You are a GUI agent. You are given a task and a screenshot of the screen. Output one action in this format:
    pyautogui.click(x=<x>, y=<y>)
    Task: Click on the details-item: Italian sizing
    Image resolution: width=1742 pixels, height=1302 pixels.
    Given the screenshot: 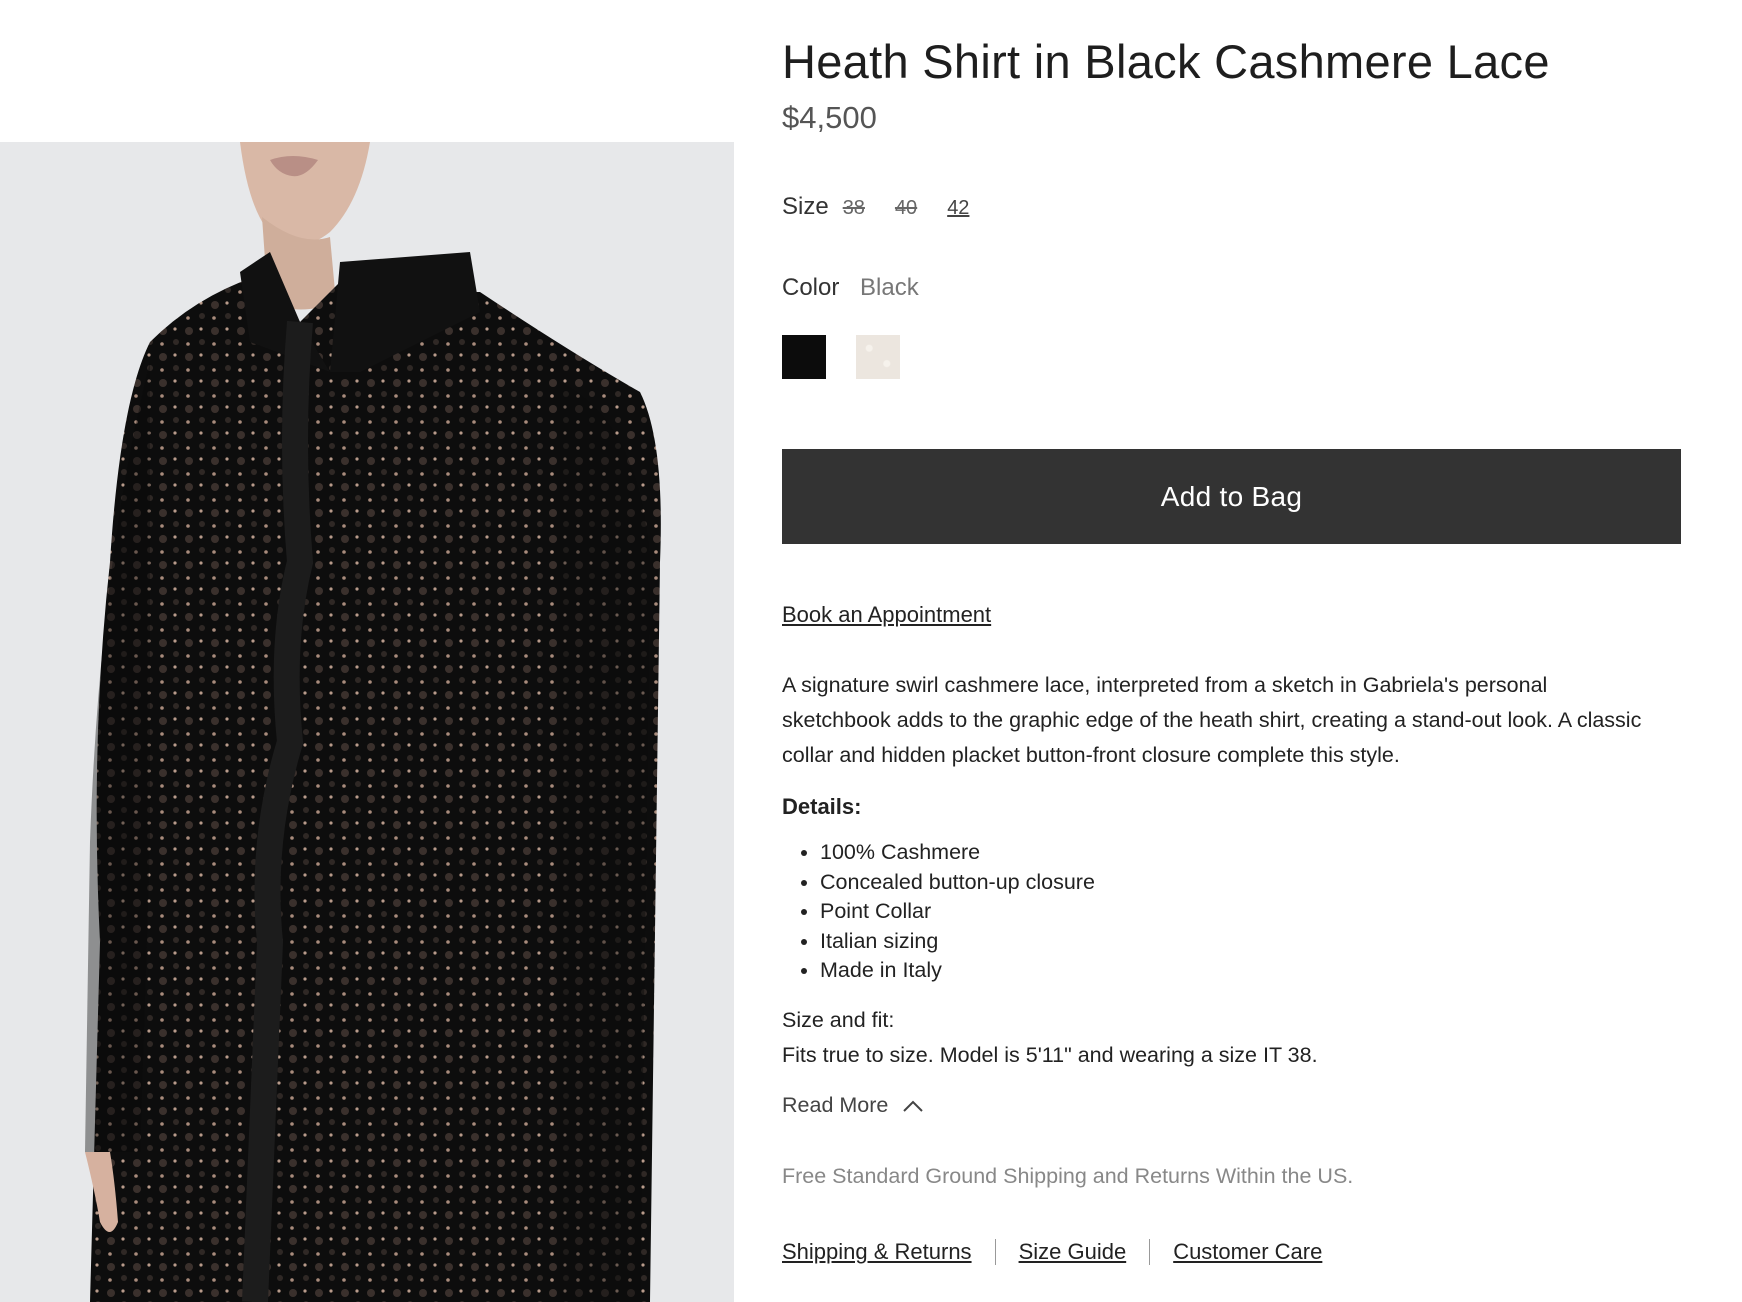 What is the action you would take?
    pyautogui.click(x=957, y=942)
    